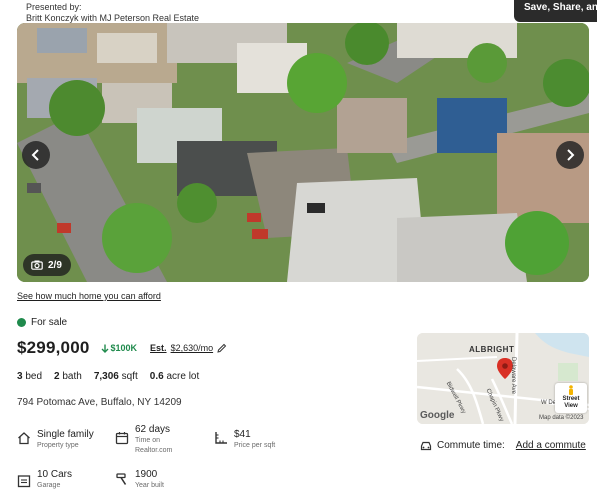 This screenshot has height=500, width=597. Describe the element at coordinates (58, 445) in the screenshot. I see `property-type-label: Property type` at that location.